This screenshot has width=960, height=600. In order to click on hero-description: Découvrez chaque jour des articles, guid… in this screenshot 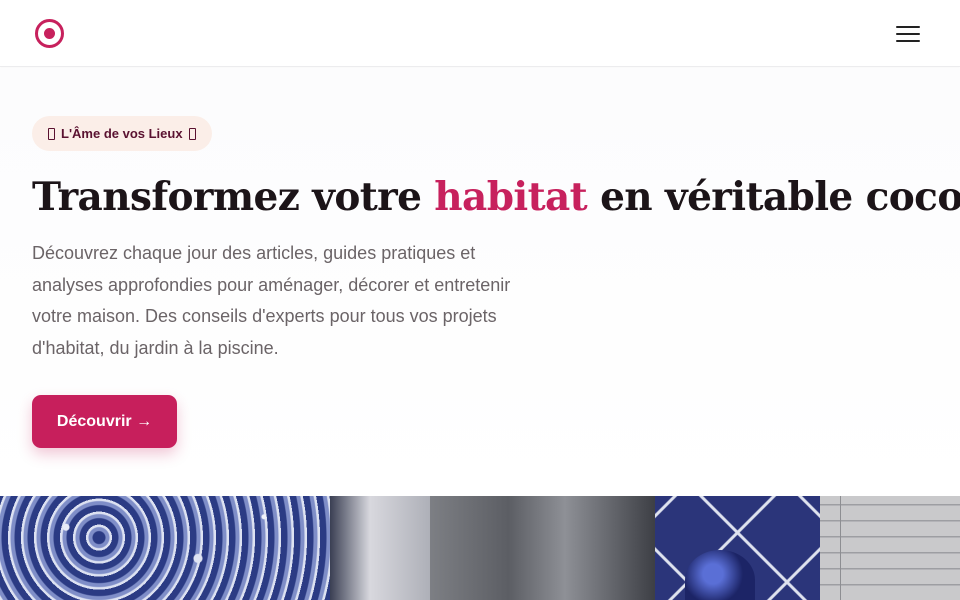, I will do `click(271, 300)`.